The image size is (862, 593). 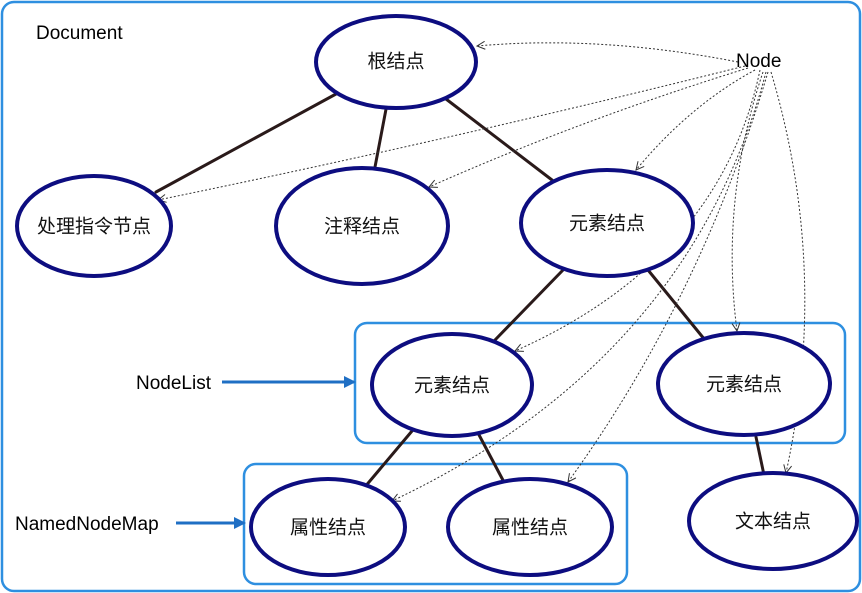 I want to click on document-label: Document, so click(x=79, y=33).